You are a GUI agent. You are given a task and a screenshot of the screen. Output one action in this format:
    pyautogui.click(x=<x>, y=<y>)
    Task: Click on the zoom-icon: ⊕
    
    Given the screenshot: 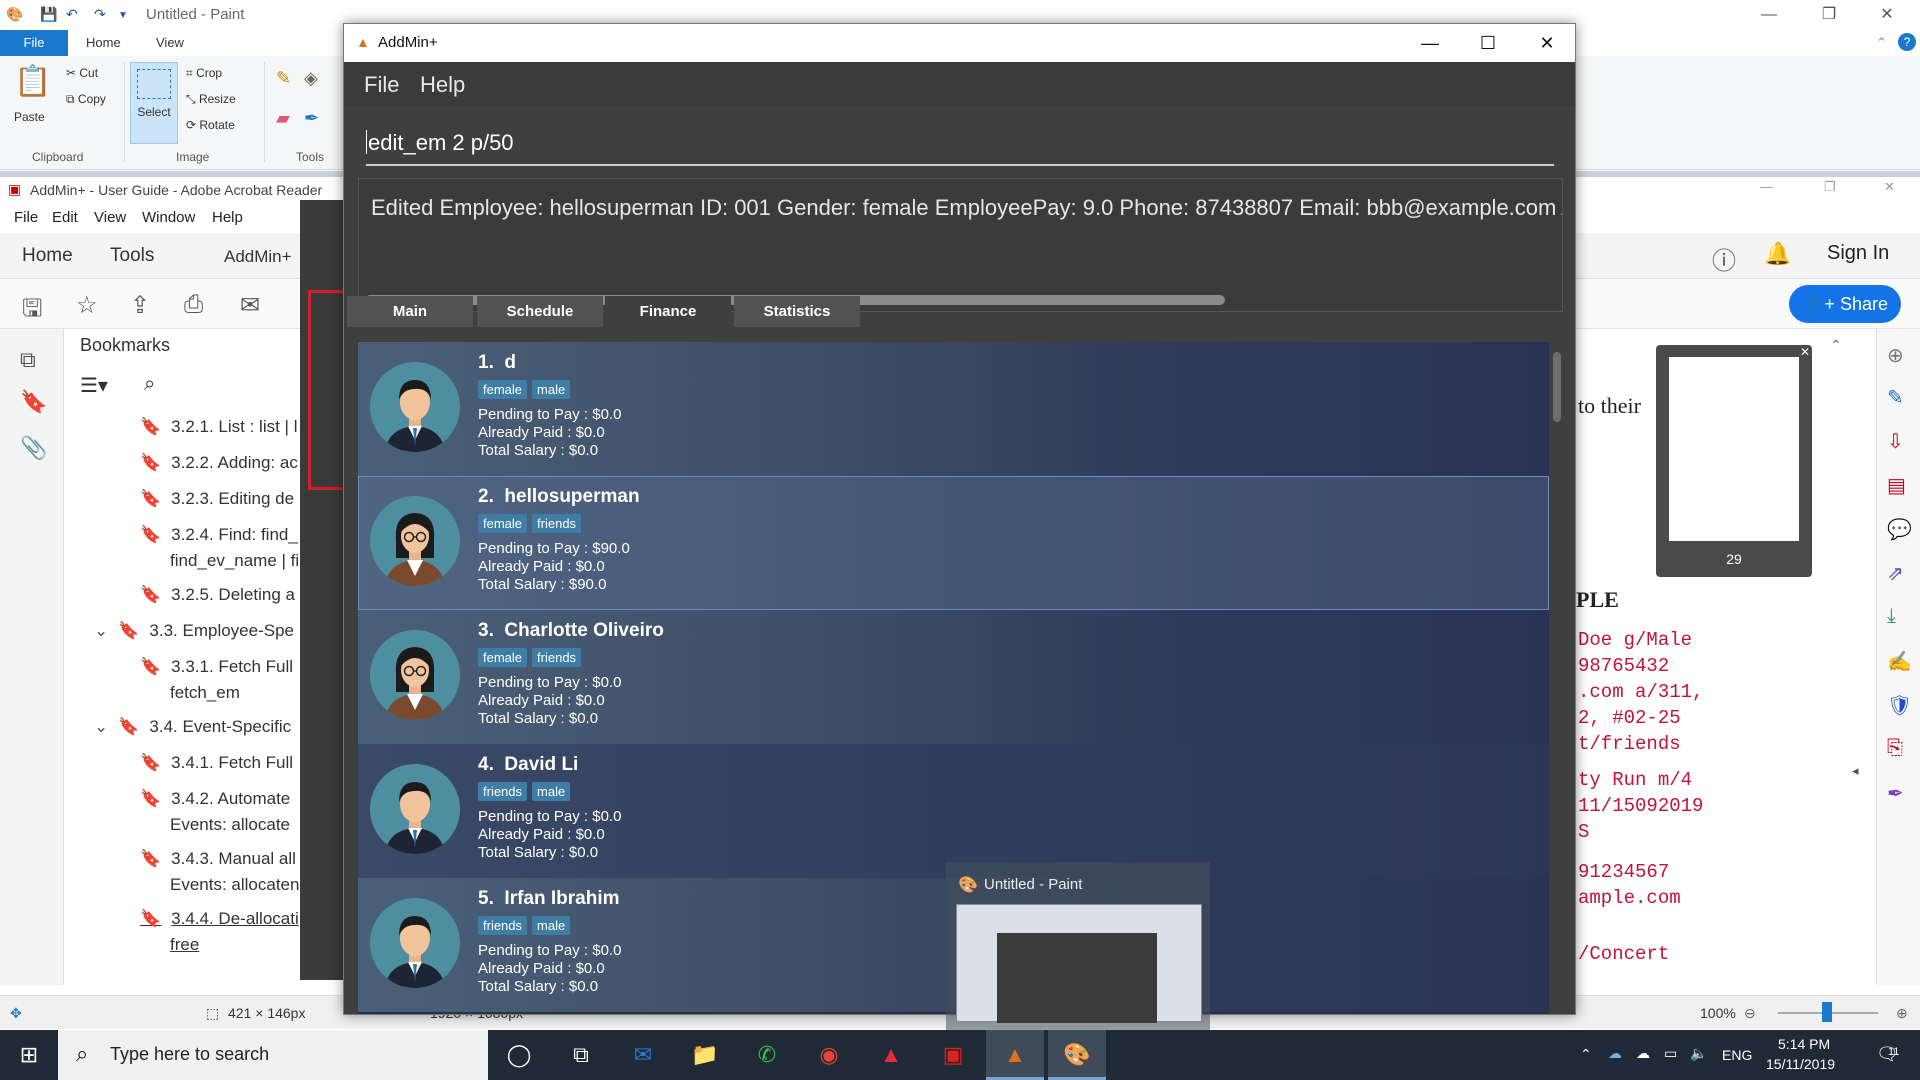 What is the action you would take?
    pyautogui.click(x=1895, y=355)
    